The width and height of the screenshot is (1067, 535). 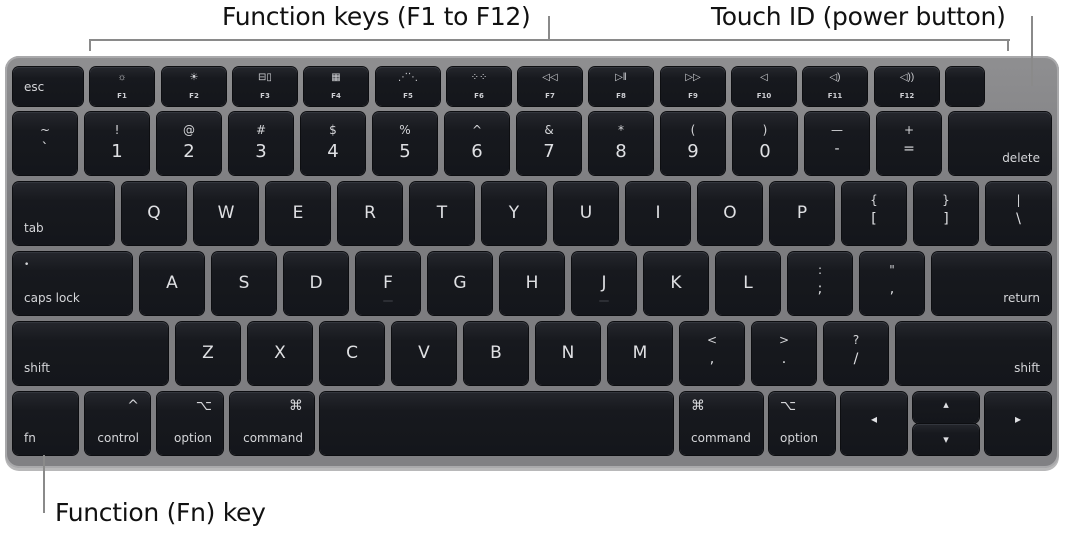 What do you see at coordinates (208, 353) in the screenshot?
I see `key-z: Z` at bounding box center [208, 353].